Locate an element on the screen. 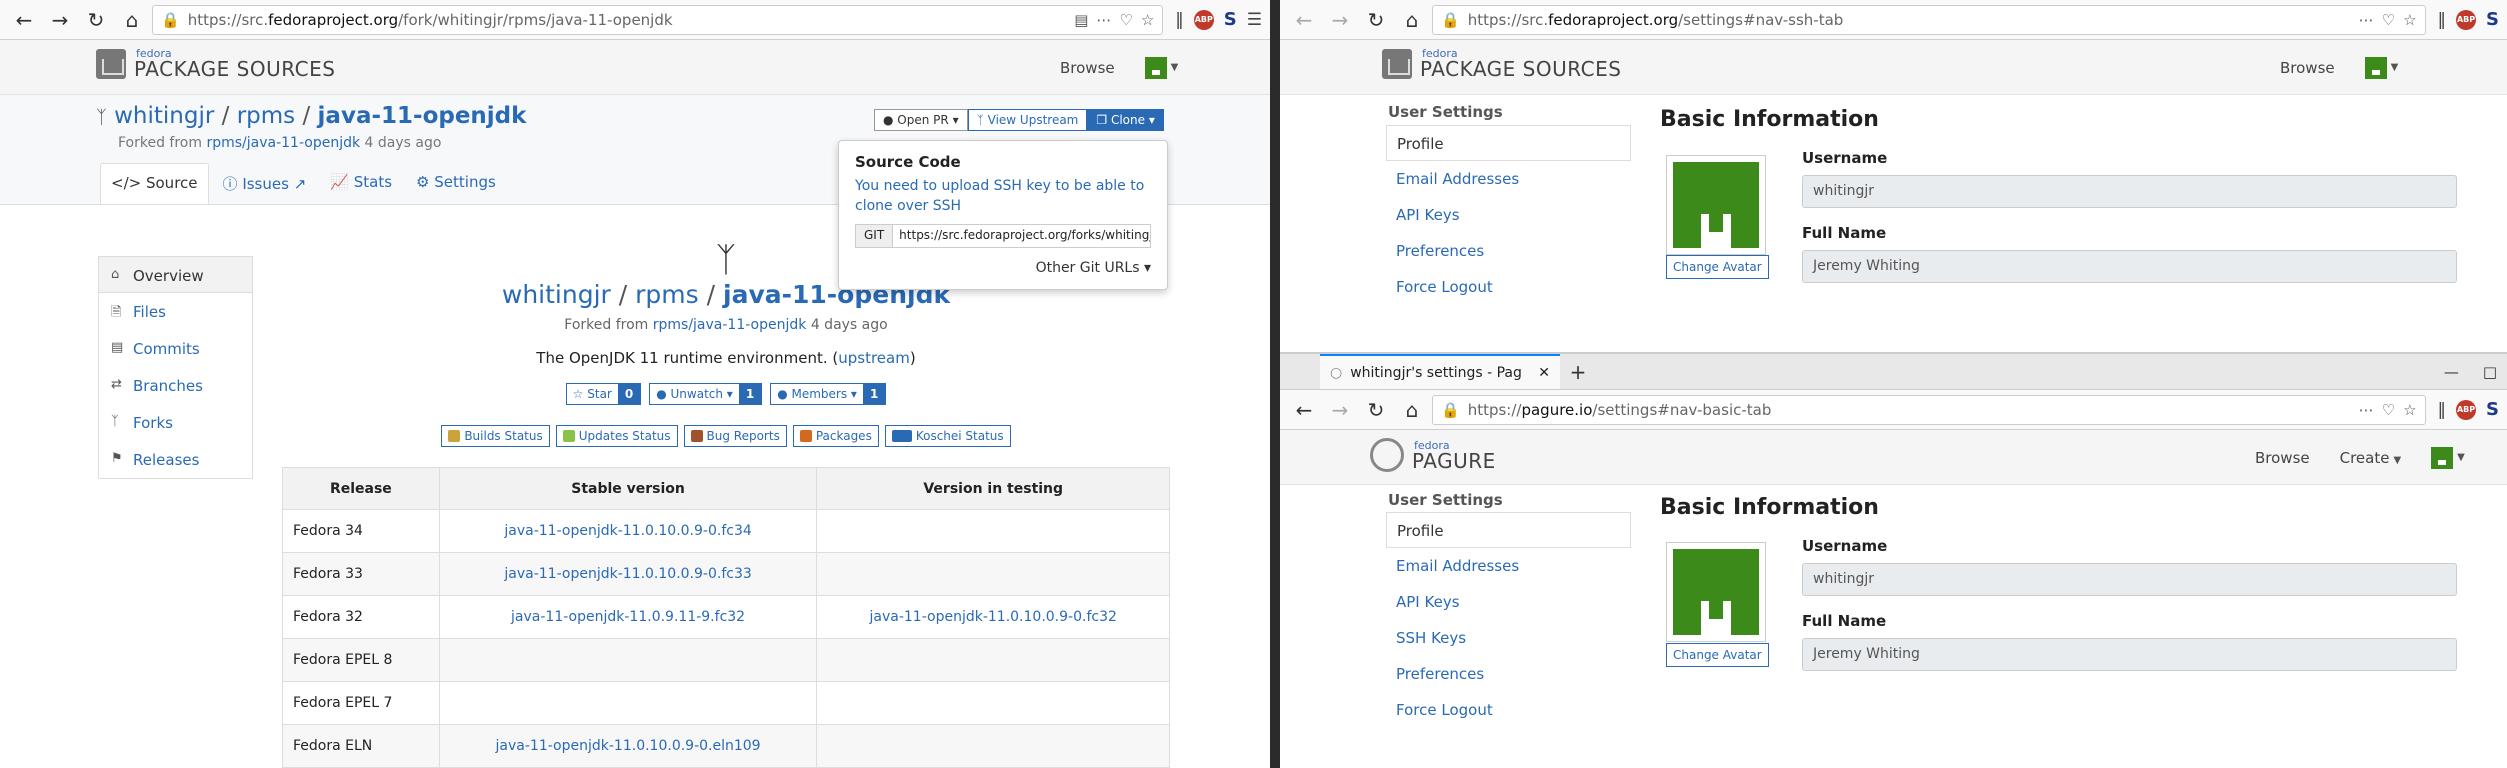 The image size is (2507, 768). open-pr-button: ● Open PR ▾ is located at coordinates (921, 120).